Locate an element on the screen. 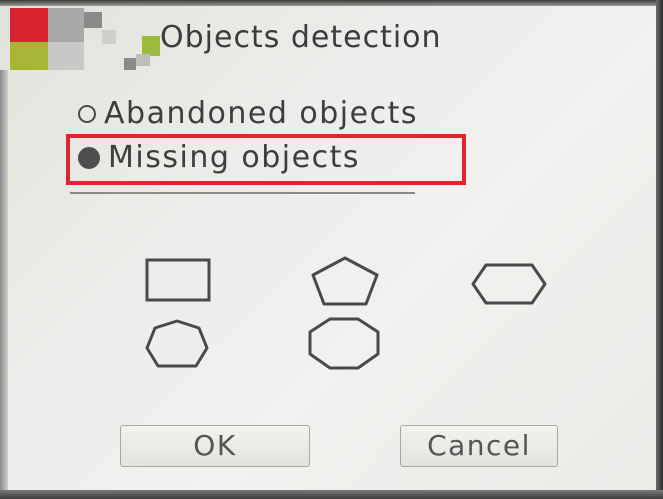 The width and height of the screenshot is (663, 499). ok-button: OK is located at coordinates (215, 446).